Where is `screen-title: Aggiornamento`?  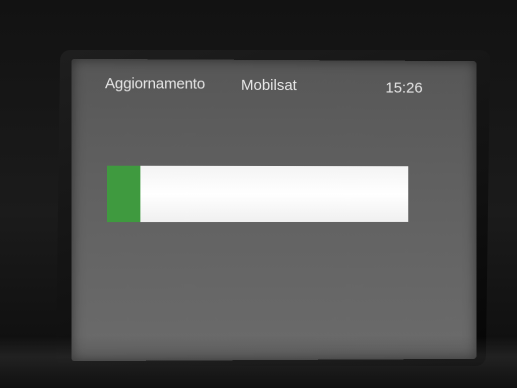
screen-title: Aggiornamento is located at coordinates (154, 84).